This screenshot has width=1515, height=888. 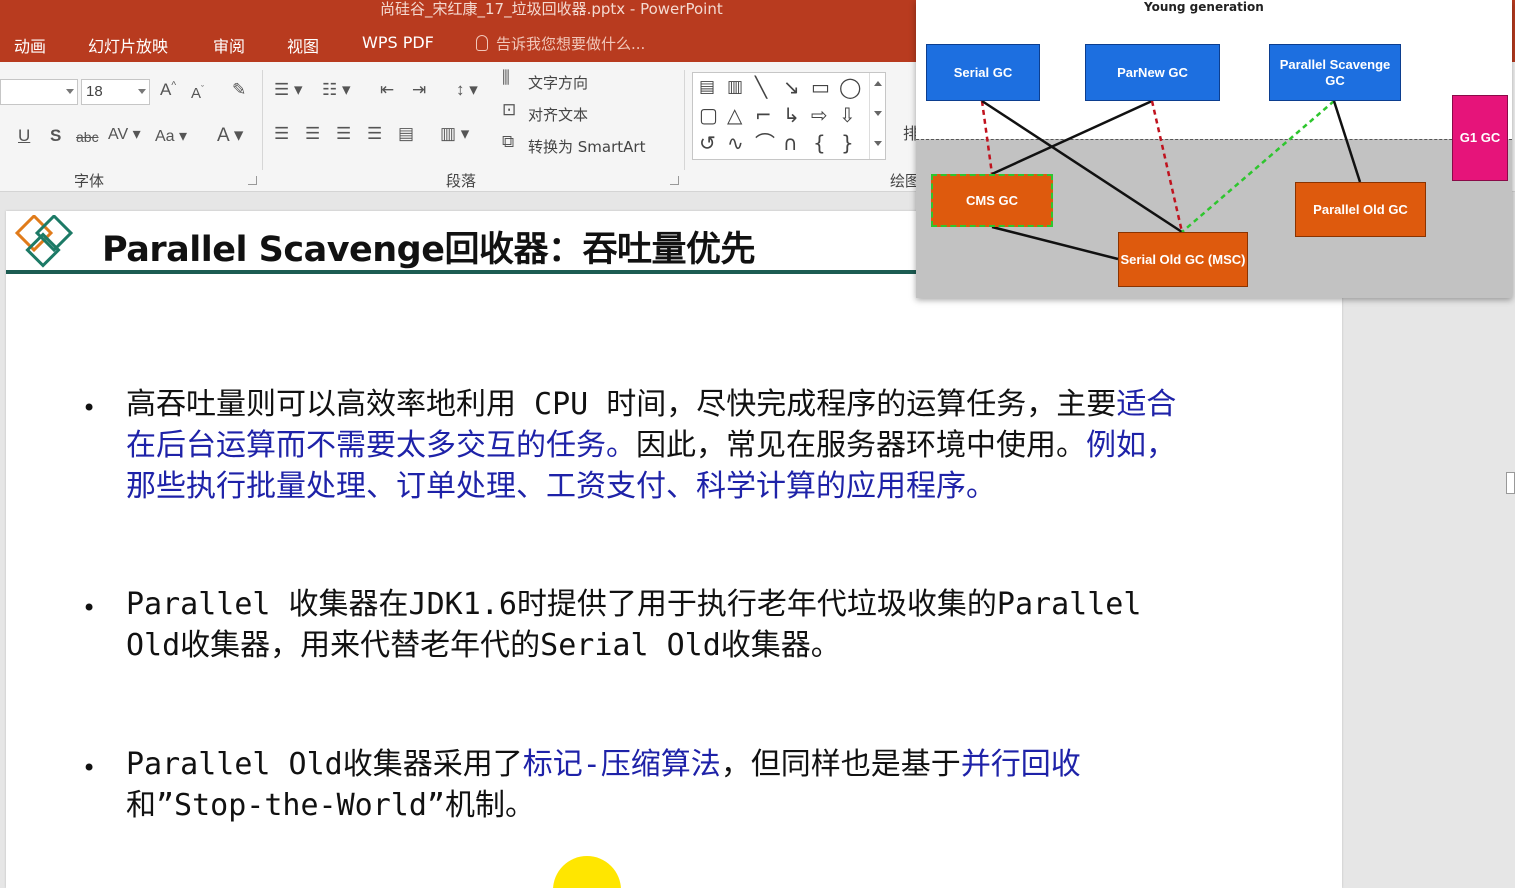 What do you see at coordinates (506, 78) in the screenshot?
I see `text-direction-icon: ⫼` at bounding box center [506, 78].